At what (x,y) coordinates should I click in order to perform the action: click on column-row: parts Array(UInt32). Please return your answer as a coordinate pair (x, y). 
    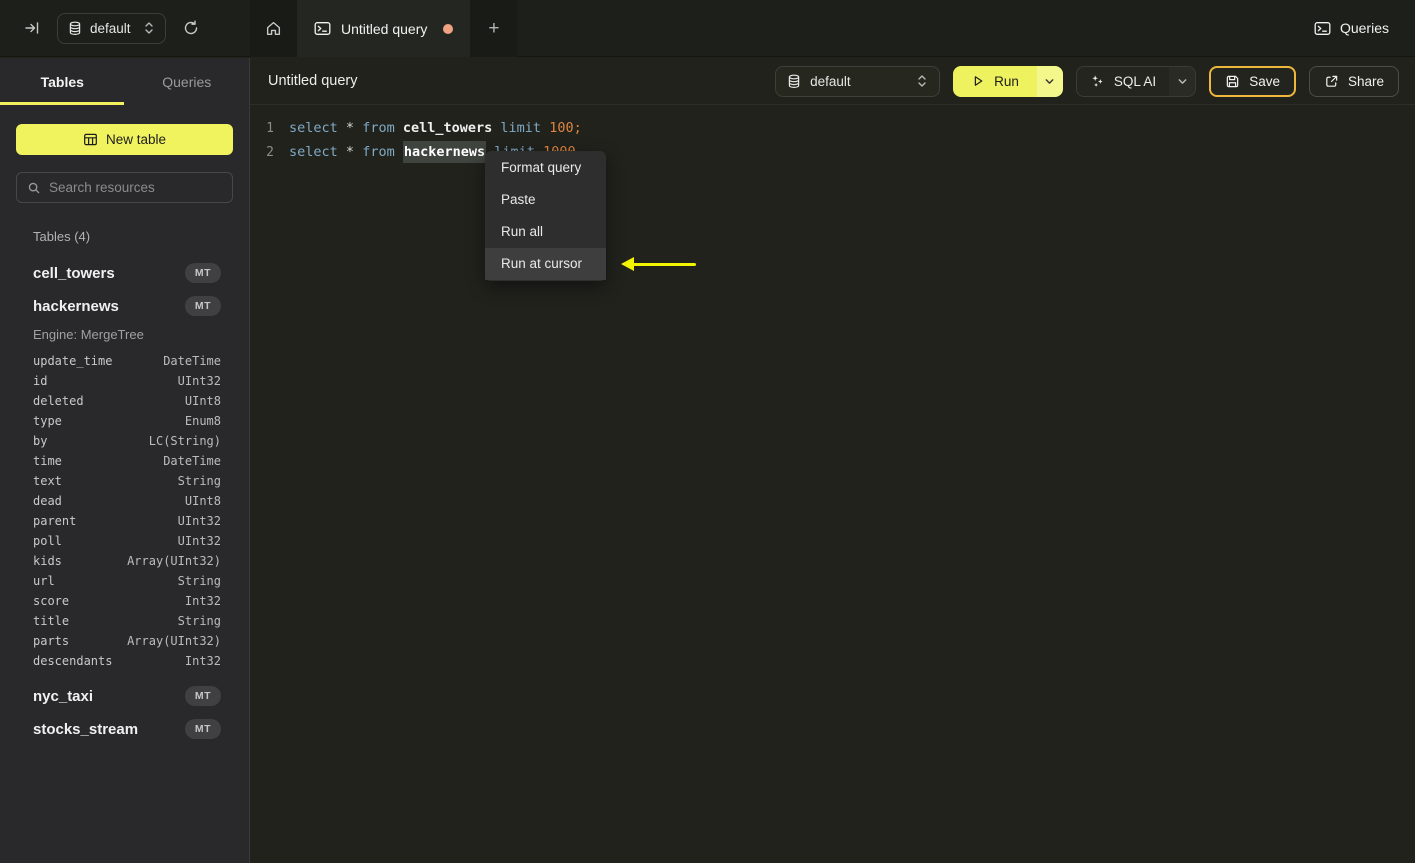
    Looking at the image, I should click on (127, 641).